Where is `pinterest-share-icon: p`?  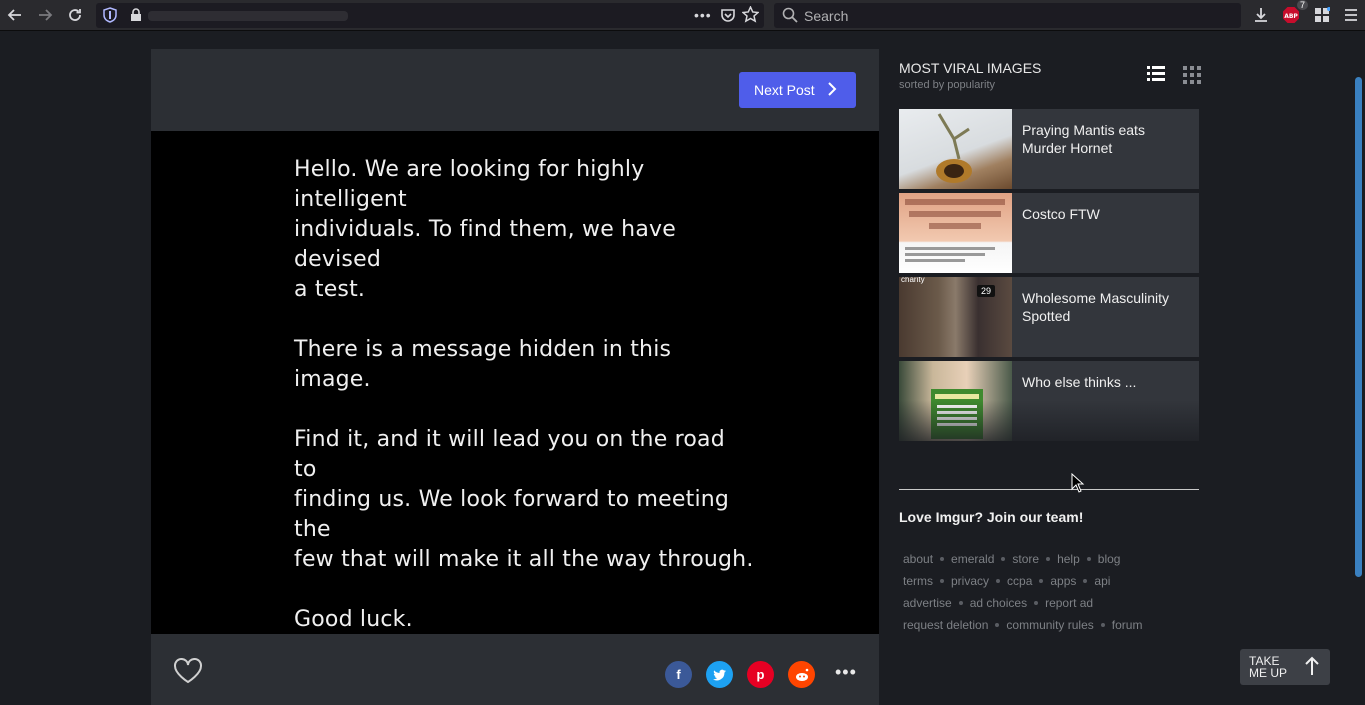
pinterest-share-icon: p is located at coordinates (760, 674).